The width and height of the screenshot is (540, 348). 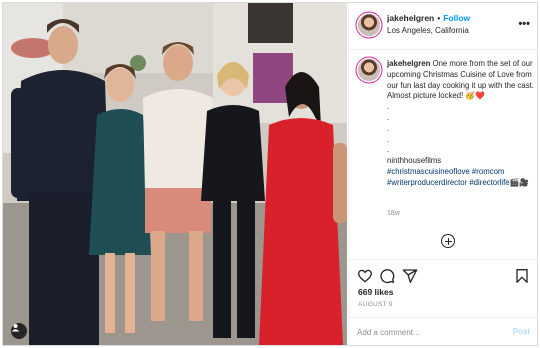 I want to click on location-link: Los Angeles, California, so click(x=428, y=30).